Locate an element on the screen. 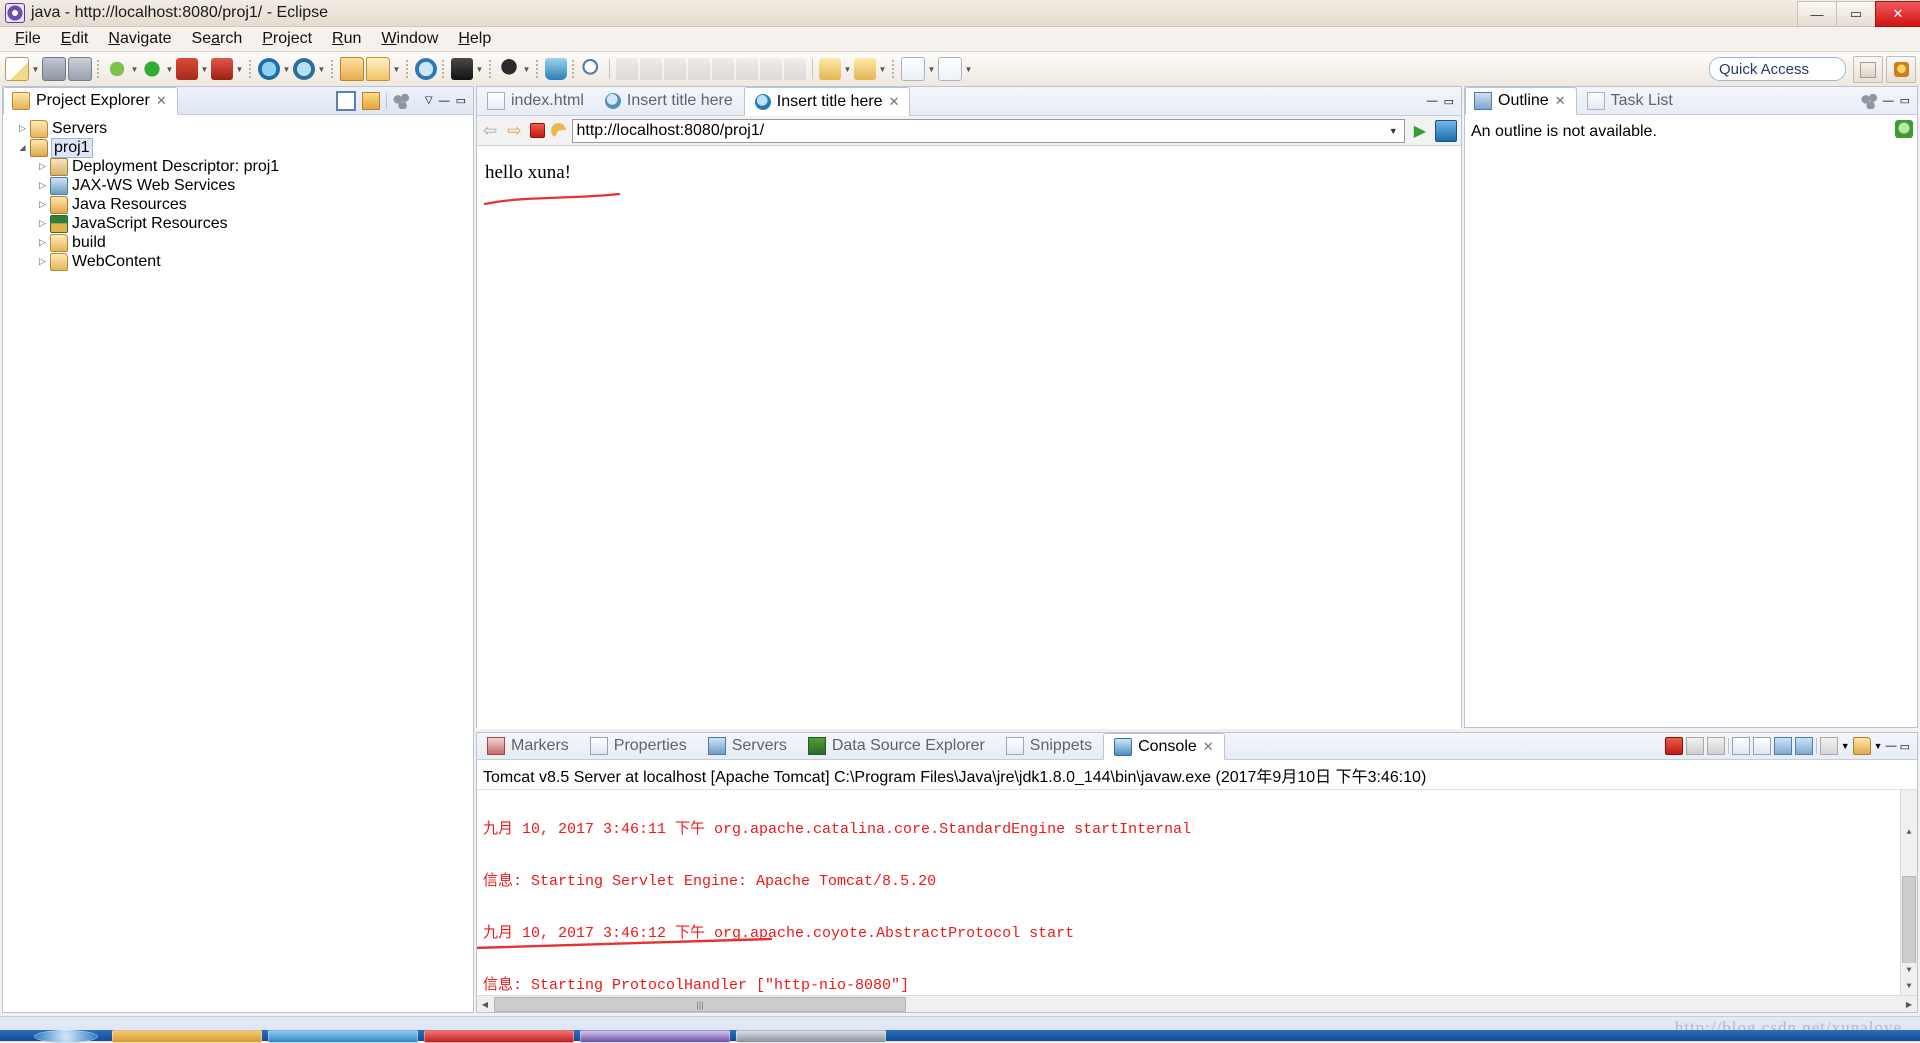 Image resolution: width=1920 pixels, height=1043 pixels. tab-properties: Properties is located at coordinates (639, 746).